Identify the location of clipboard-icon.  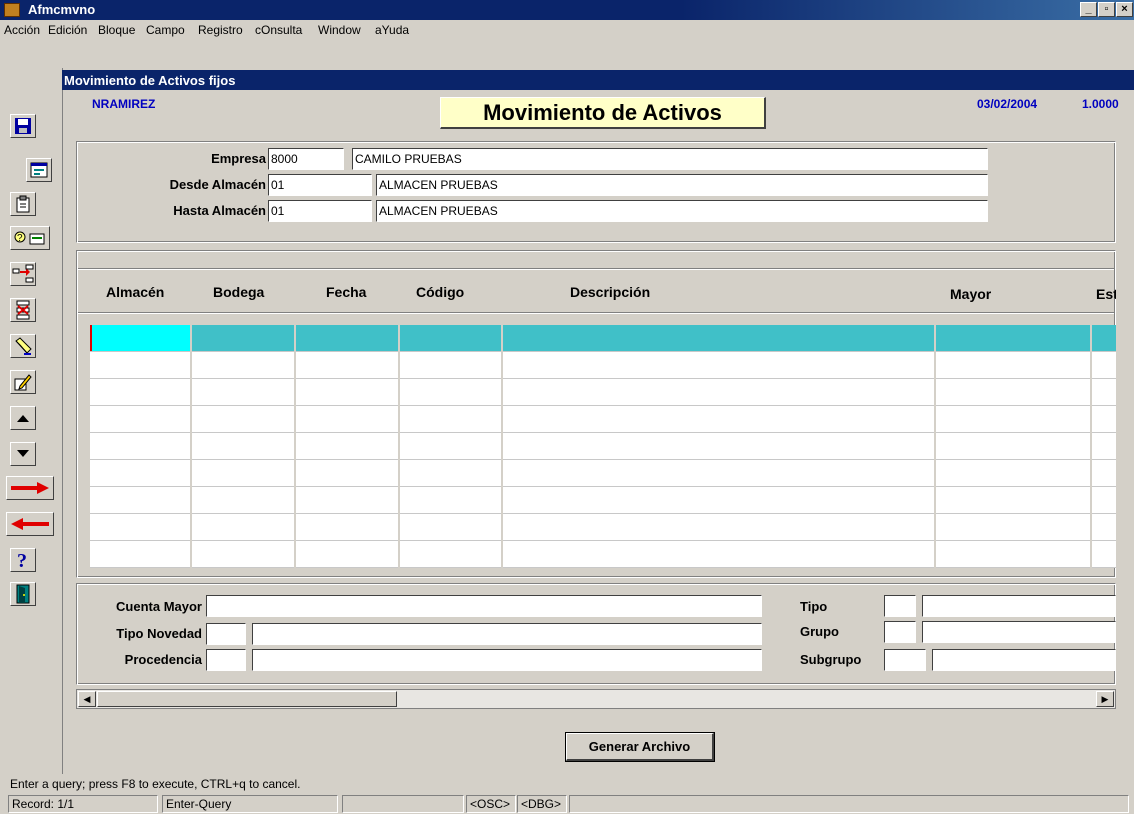
(23, 204).